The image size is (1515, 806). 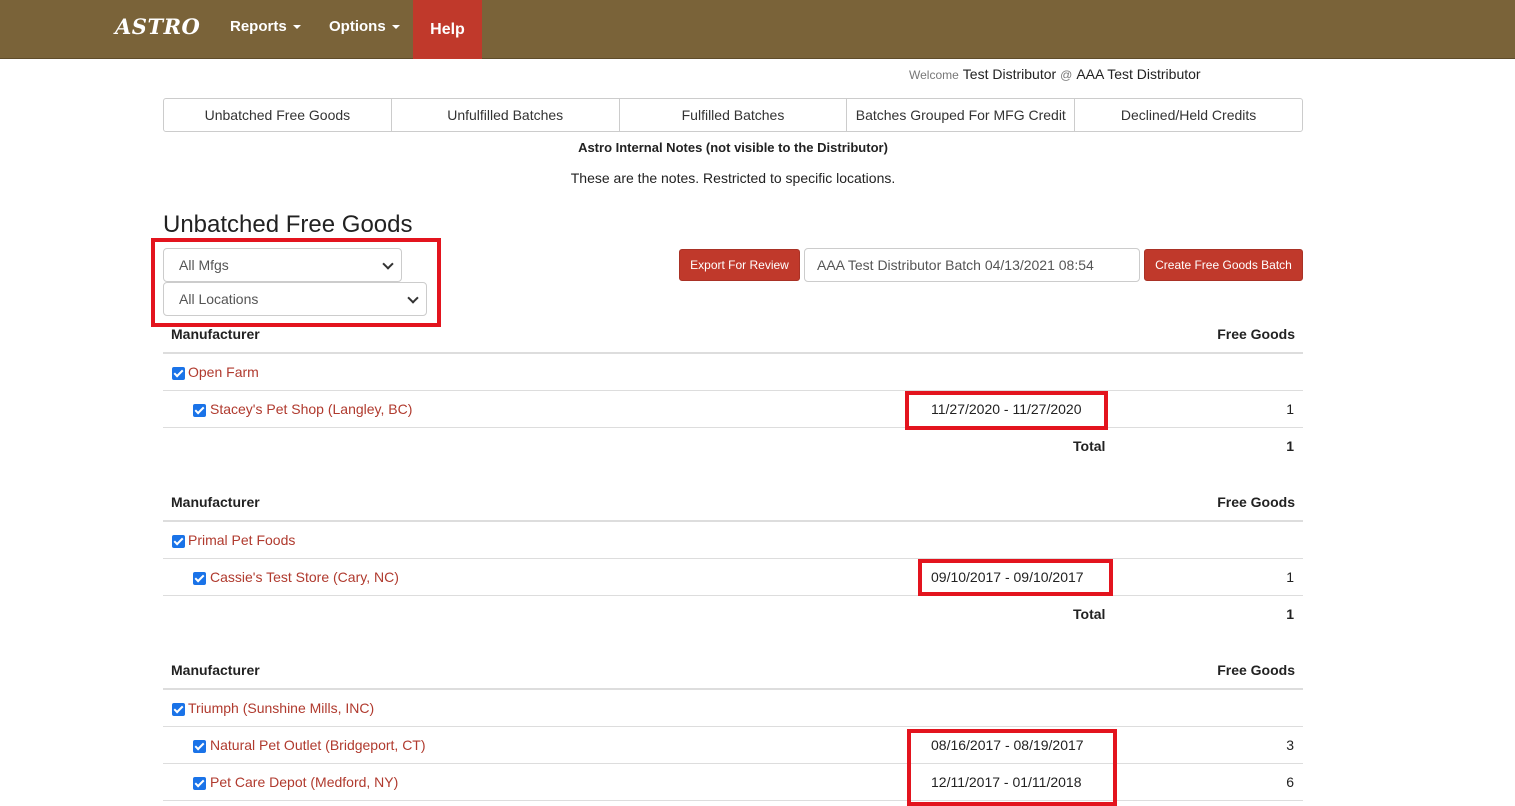 What do you see at coordinates (296, 282) in the screenshot?
I see `highlight-box-filters` at bounding box center [296, 282].